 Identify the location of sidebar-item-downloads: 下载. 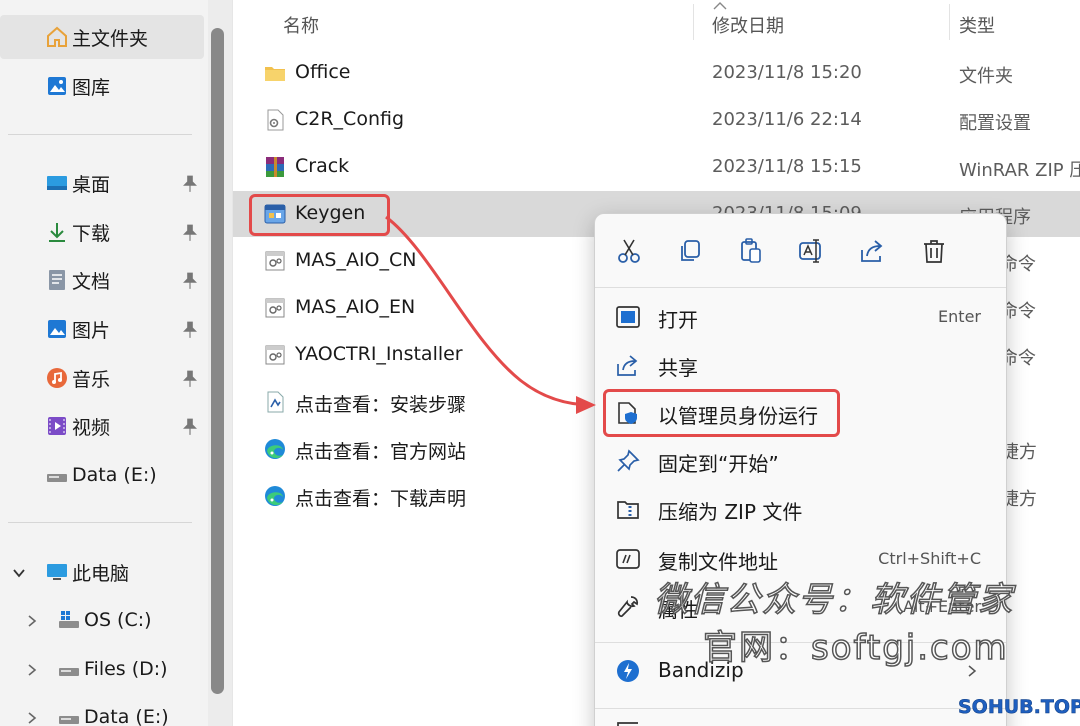
(102, 232).